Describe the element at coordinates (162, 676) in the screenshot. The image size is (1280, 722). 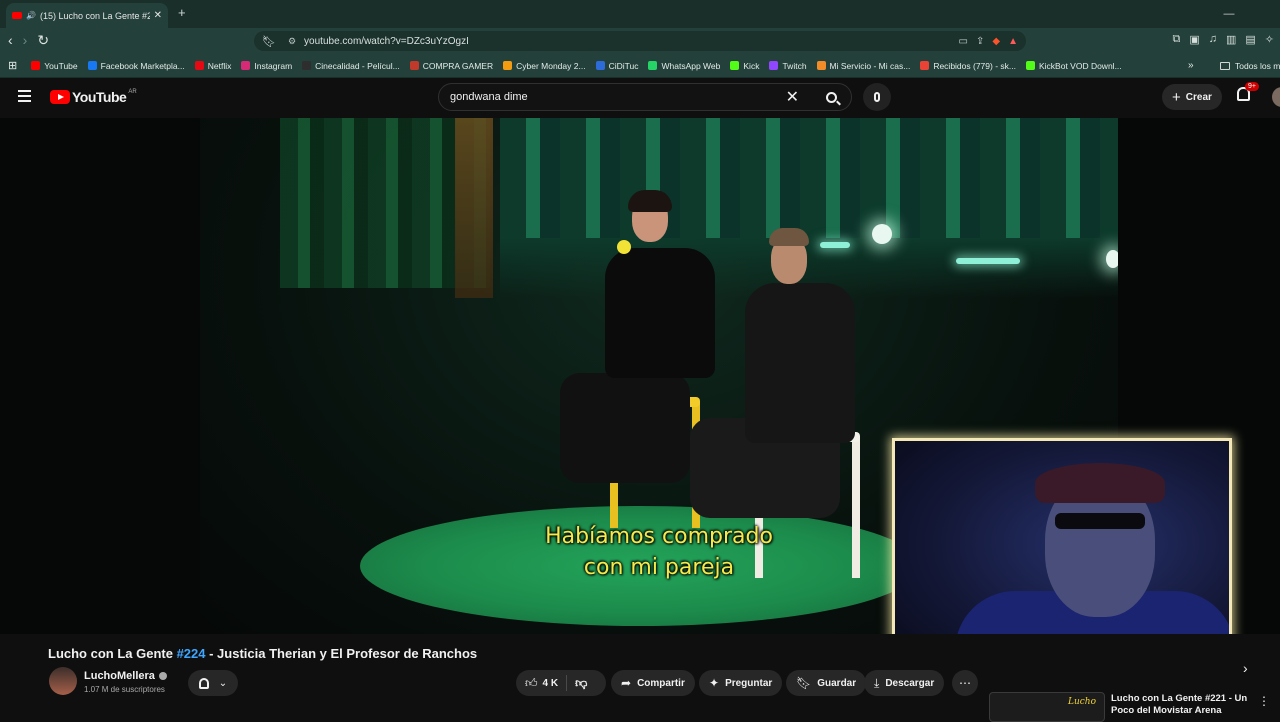
I see `verified-icon` at that location.